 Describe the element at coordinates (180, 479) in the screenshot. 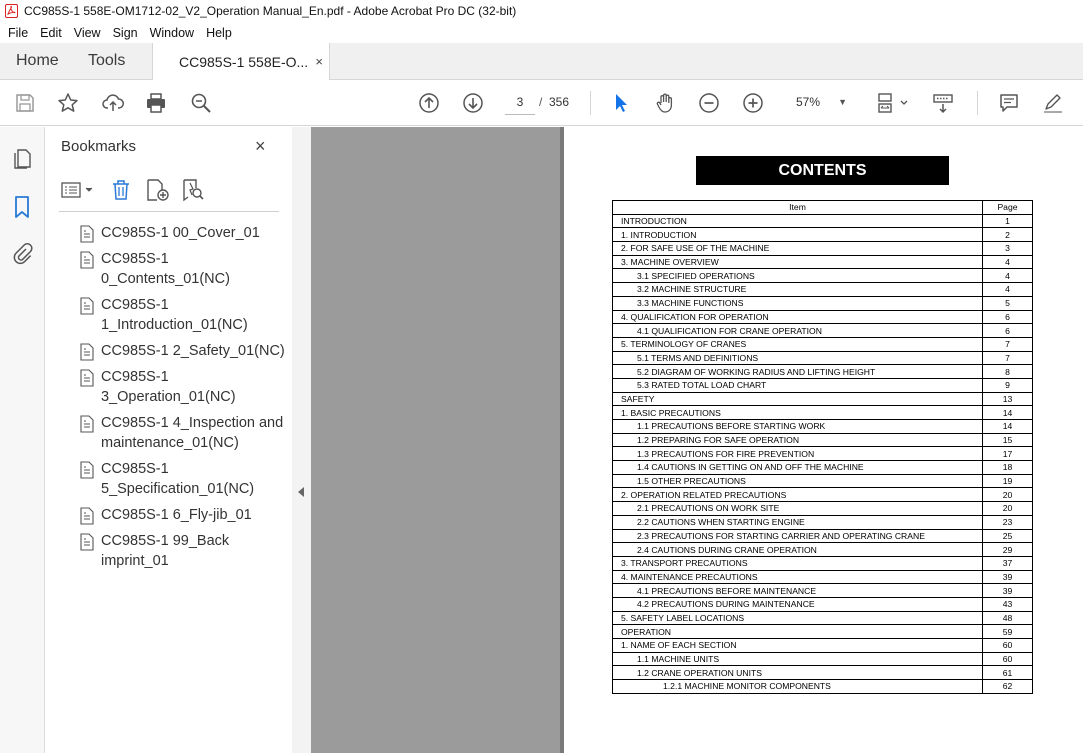

I see `bookmark-item: CC985S-1 5_Specification_01(NC)` at that location.